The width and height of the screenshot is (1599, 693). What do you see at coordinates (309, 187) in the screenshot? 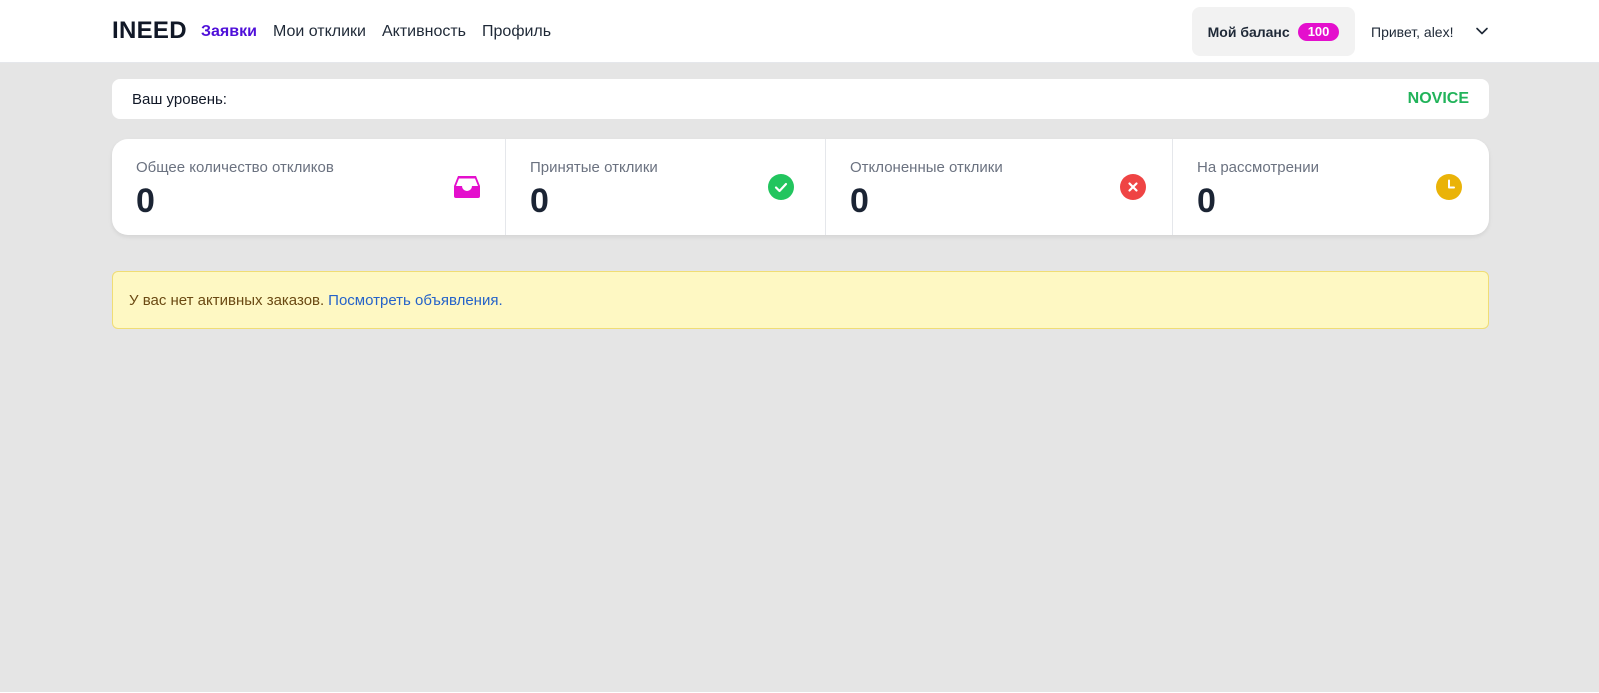
I see `stat-total-responses: Общее количество откликов 0` at bounding box center [309, 187].